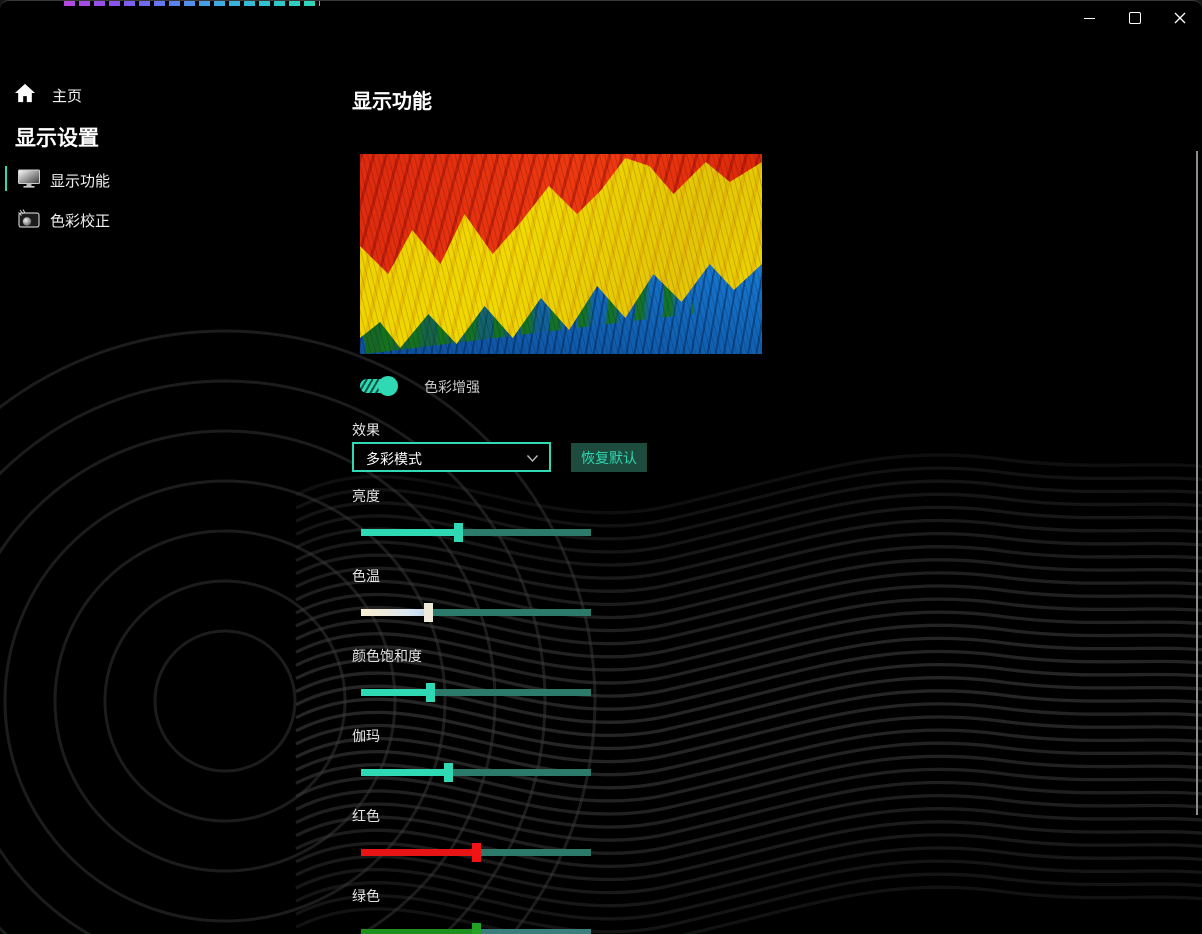 The height and width of the screenshot is (934, 1202). I want to click on brand-logo-letter-gaps, so click(192, 3).